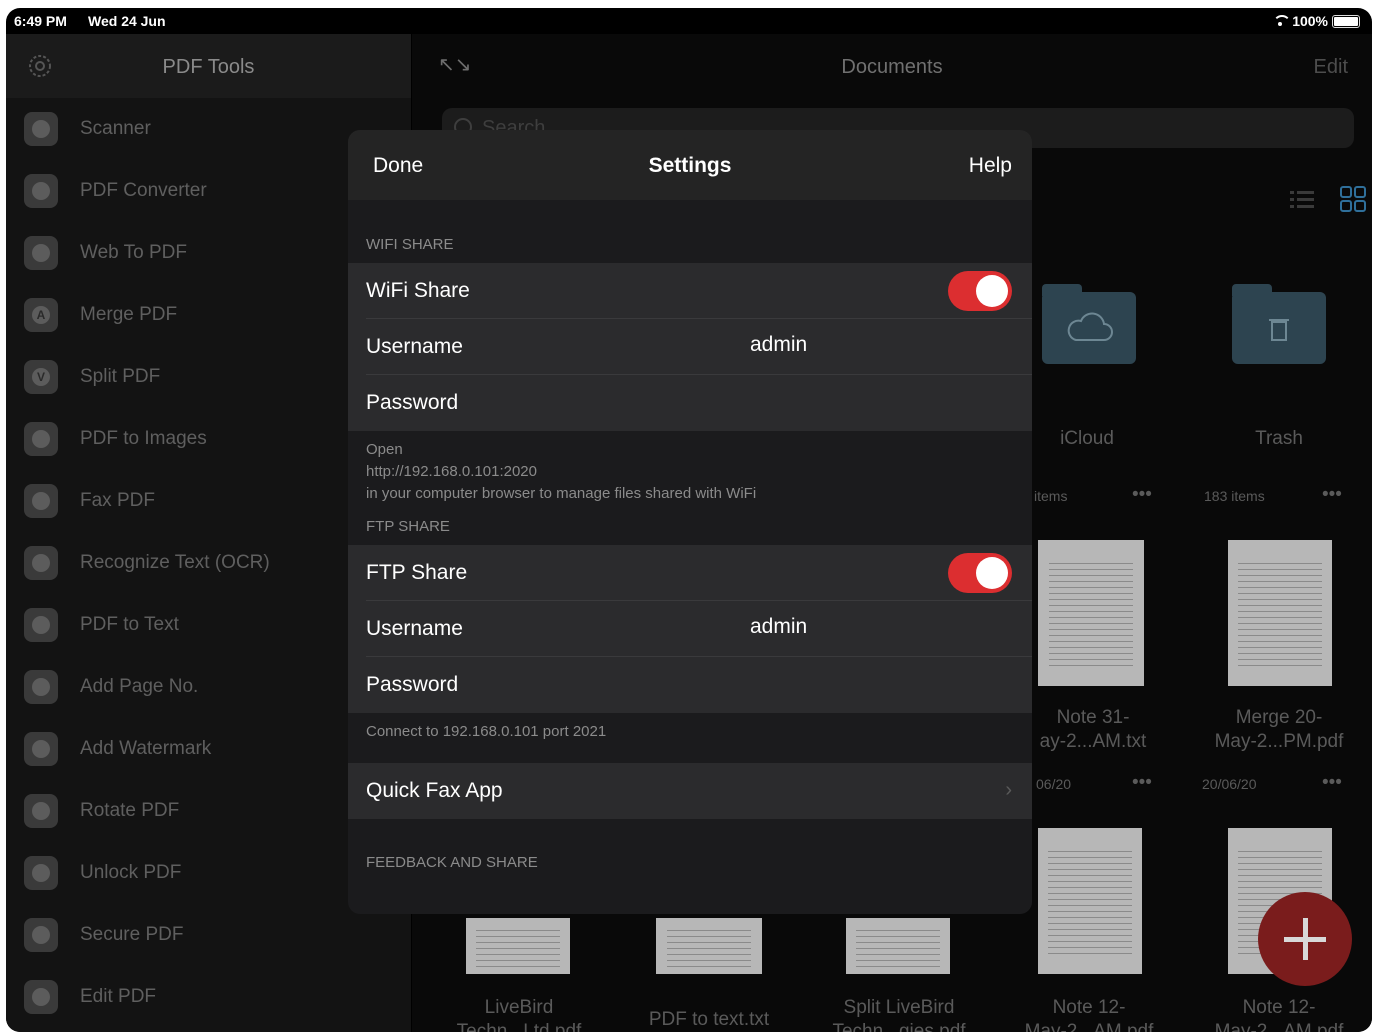 The image size is (1379, 1032). What do you see at coordinates (690, 629) in the screenshot?
I see `ftp-username-row: Username admin` at bounding box center [690, 629].